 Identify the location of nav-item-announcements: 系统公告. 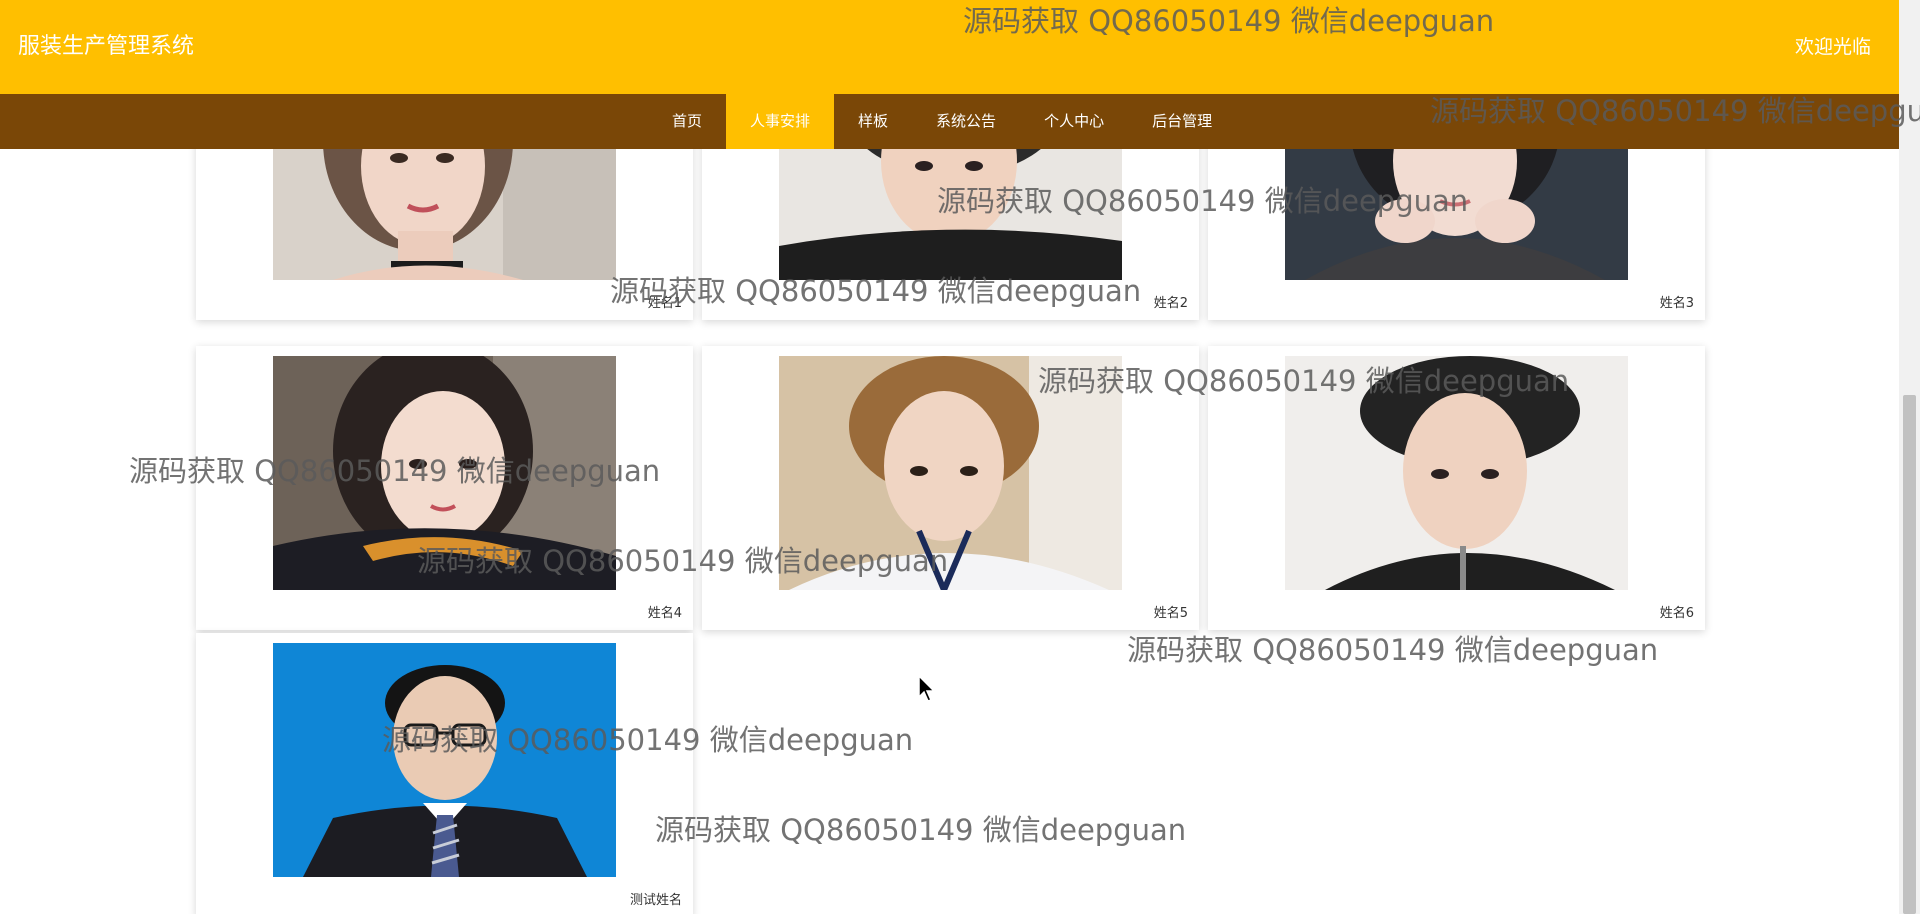
(966, 121).